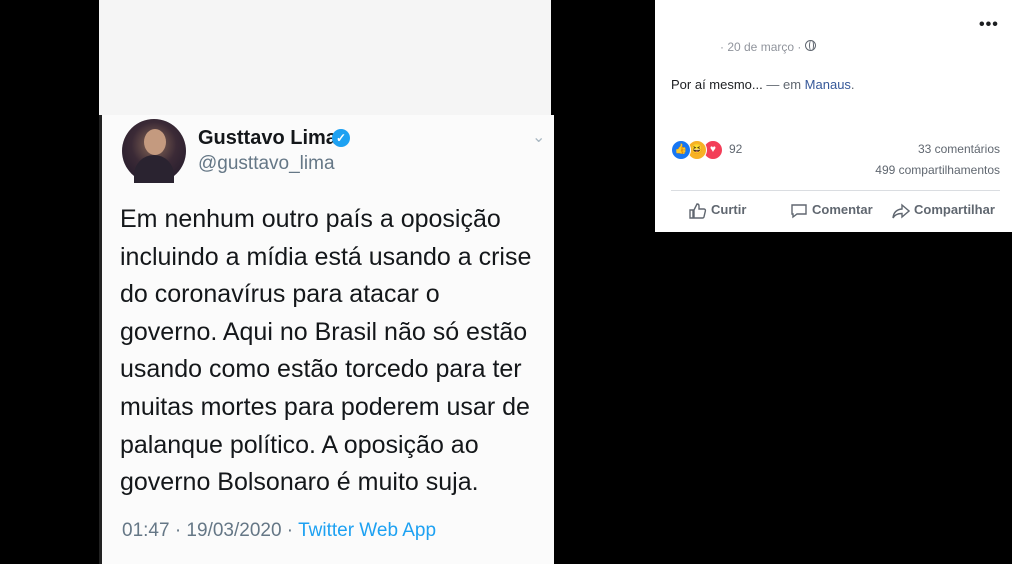 The width and height of the screenshot is (1012, 564). What do you see at coordinates (367, 530) in the screenshot?
I see `tweet-source: Twitter Web App` at bounding box center [367, 530].